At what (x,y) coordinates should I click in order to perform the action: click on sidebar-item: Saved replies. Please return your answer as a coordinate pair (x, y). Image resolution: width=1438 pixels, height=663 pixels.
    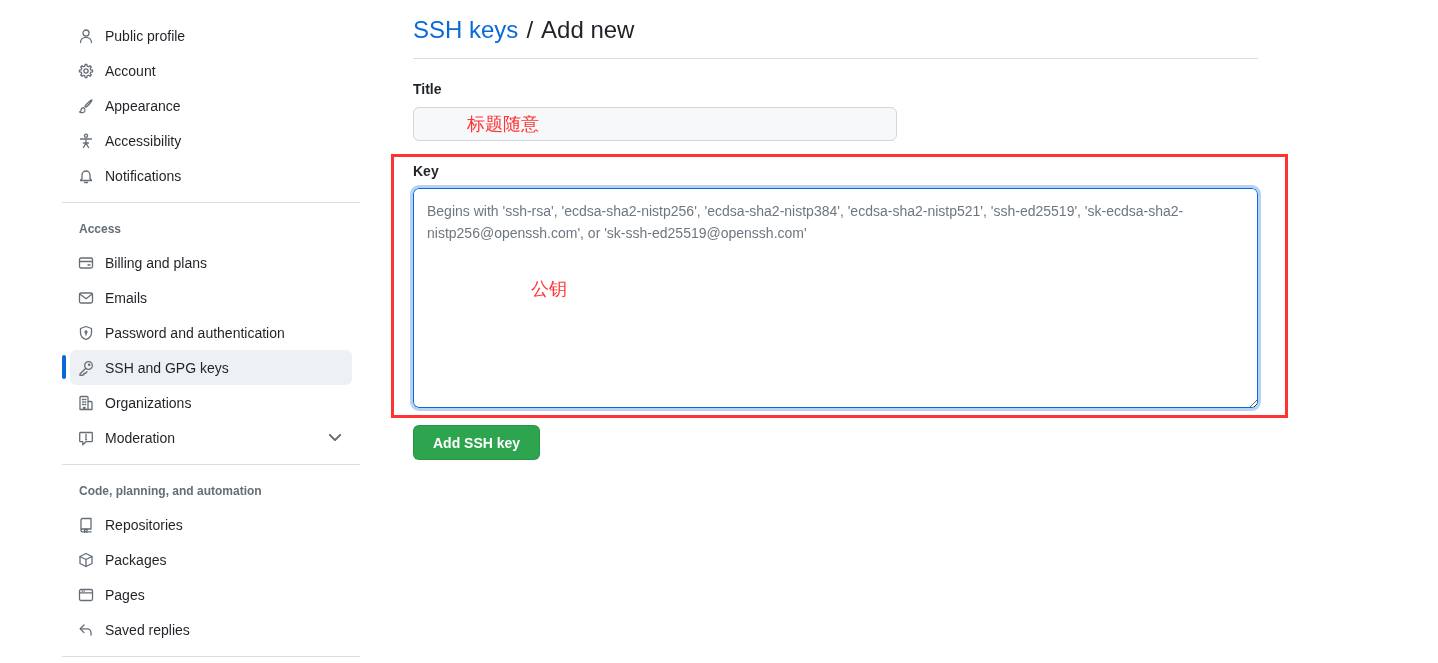
    Looking at the image, I should click on (211, 629).